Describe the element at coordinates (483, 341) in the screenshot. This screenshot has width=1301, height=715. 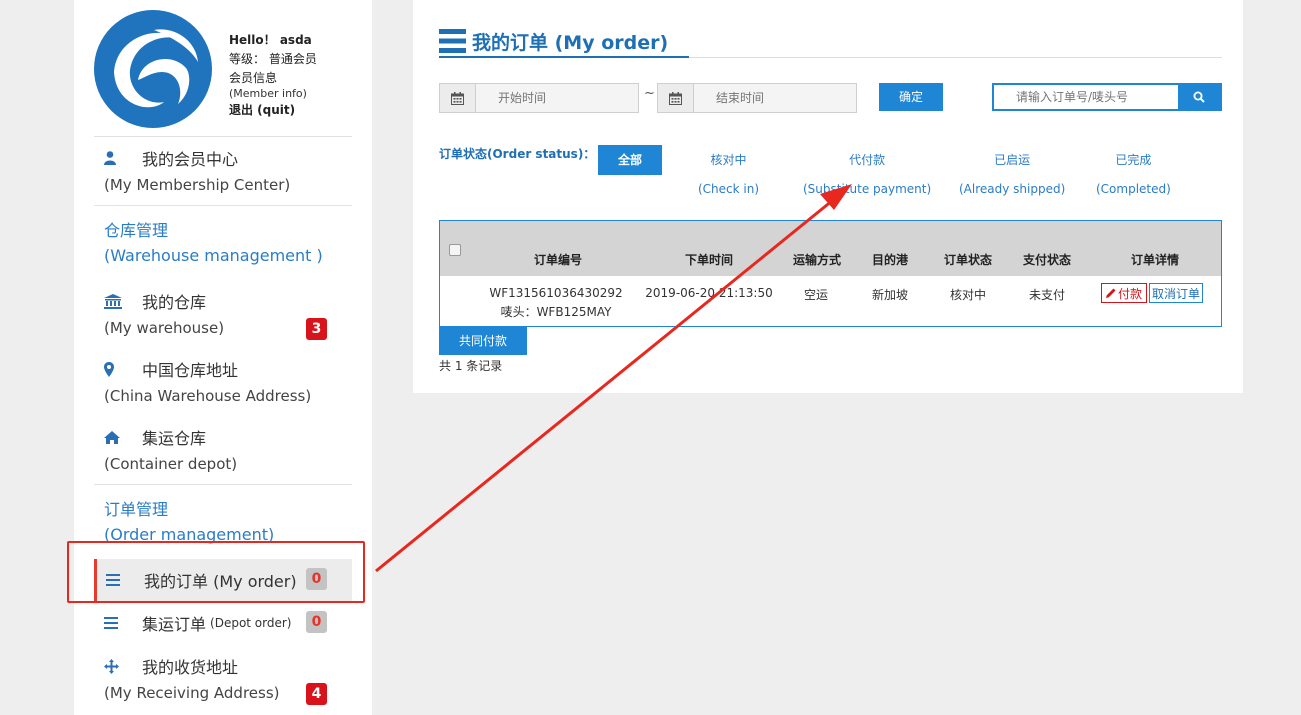
I see `joint-payment-button: 共同付款` at that location.